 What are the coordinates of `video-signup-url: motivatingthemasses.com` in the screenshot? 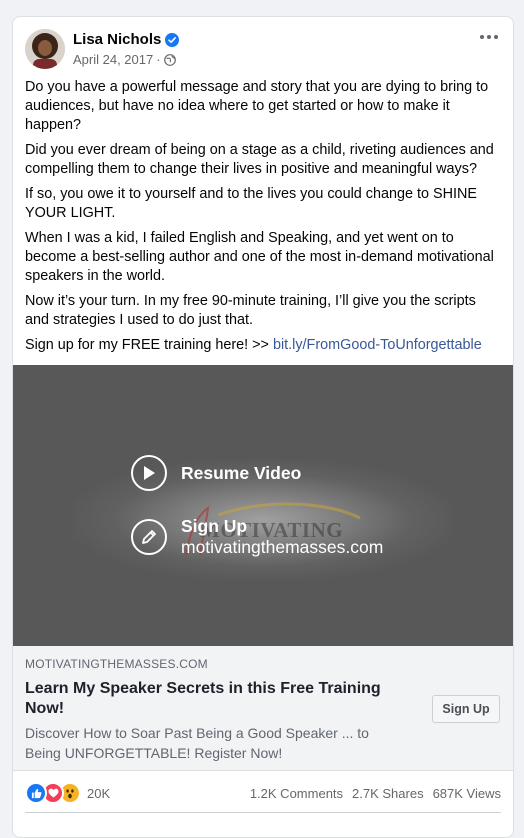 It's located at (282, 547).